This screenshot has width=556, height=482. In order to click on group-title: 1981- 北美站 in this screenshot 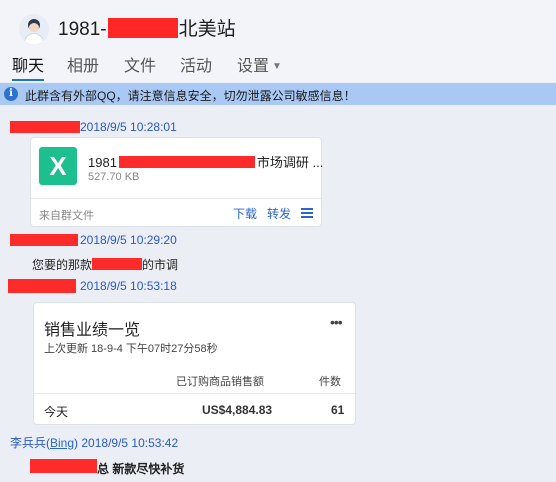, I will do `click(147, 27)`.